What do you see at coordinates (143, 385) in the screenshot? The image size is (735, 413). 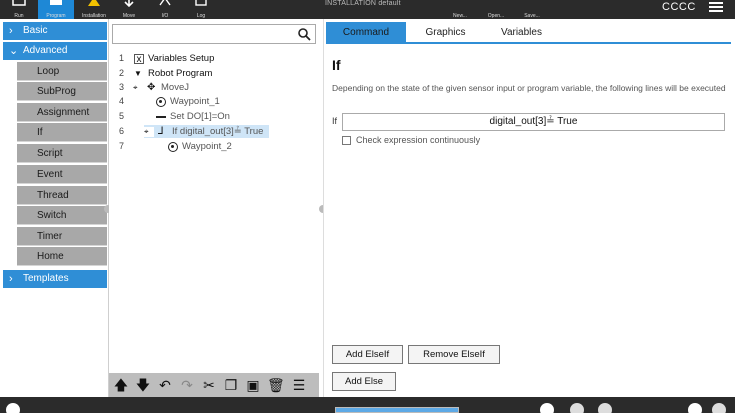 I see `move-down-icon: 🡇` at bounding box center [143, 385].